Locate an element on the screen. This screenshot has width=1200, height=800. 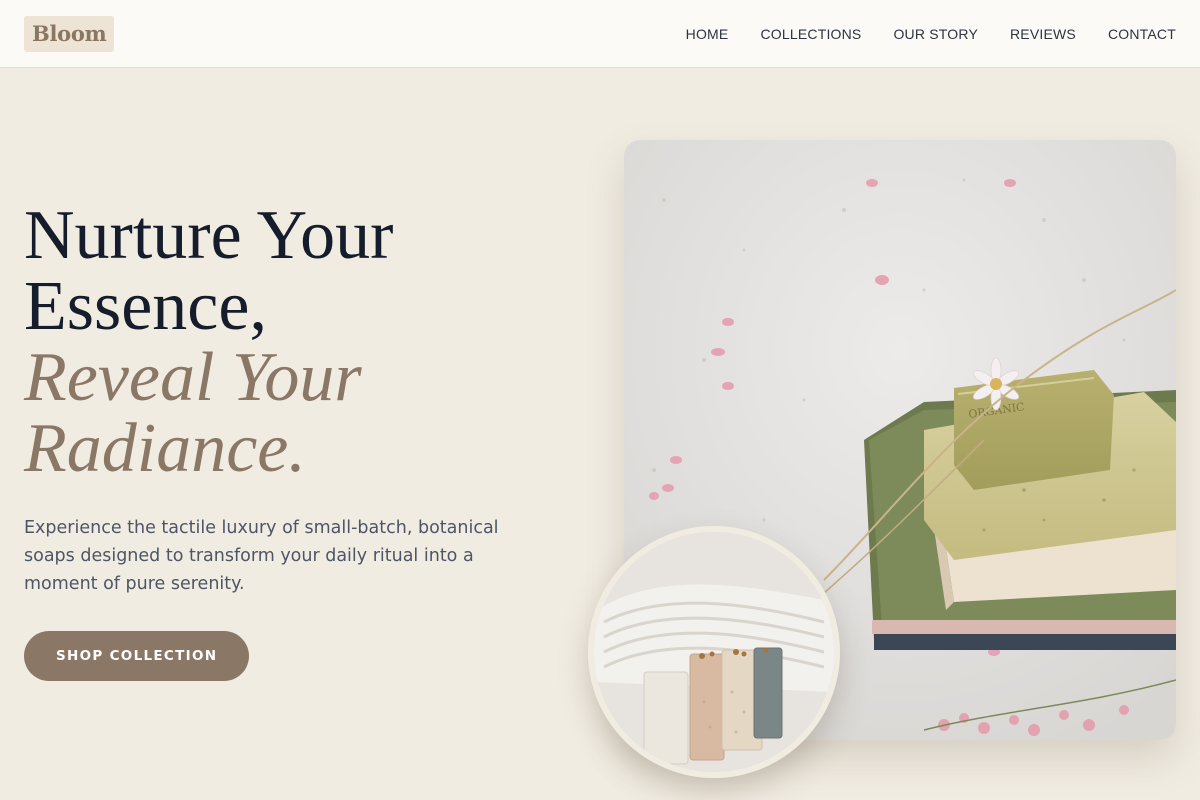
headline-line-4: Radiance. is located at coordinates (165, 448).